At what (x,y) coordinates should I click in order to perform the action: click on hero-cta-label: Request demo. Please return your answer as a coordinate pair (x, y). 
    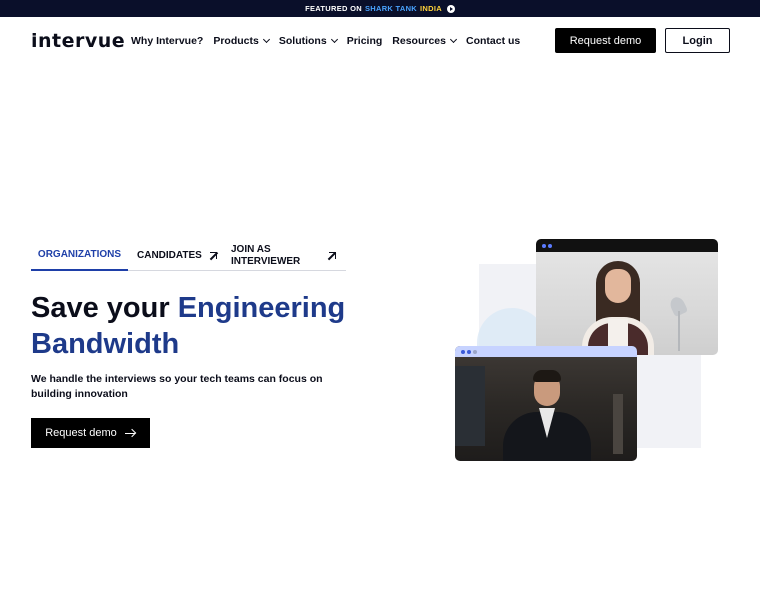
    Looking at the image, I should click on (81, 433).